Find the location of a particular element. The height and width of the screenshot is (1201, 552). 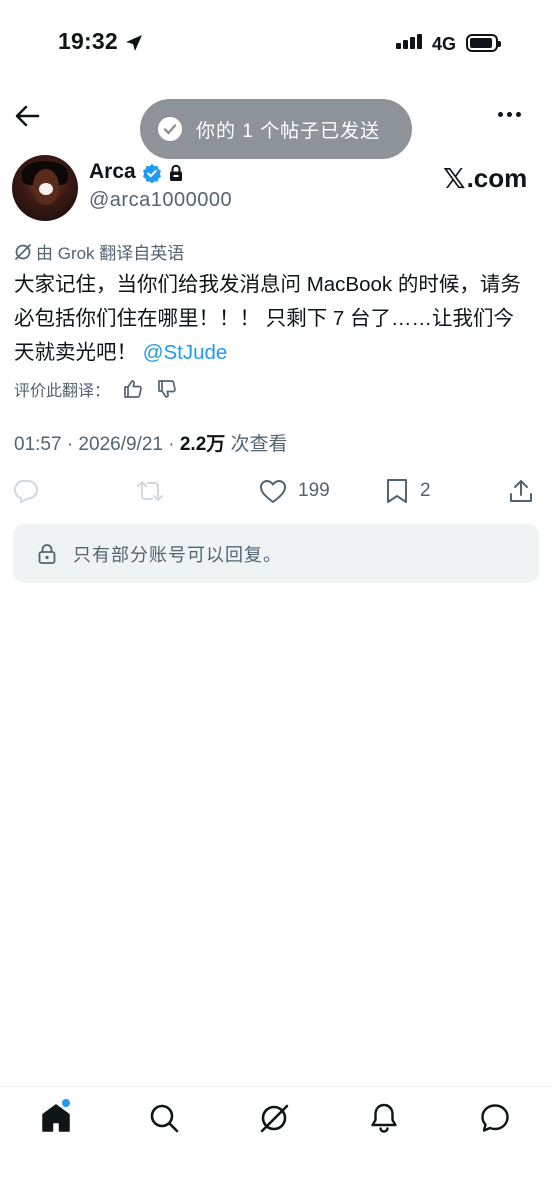

translation-note: 由 Grok 翻译自英语 is located at coordinates (99, 251).